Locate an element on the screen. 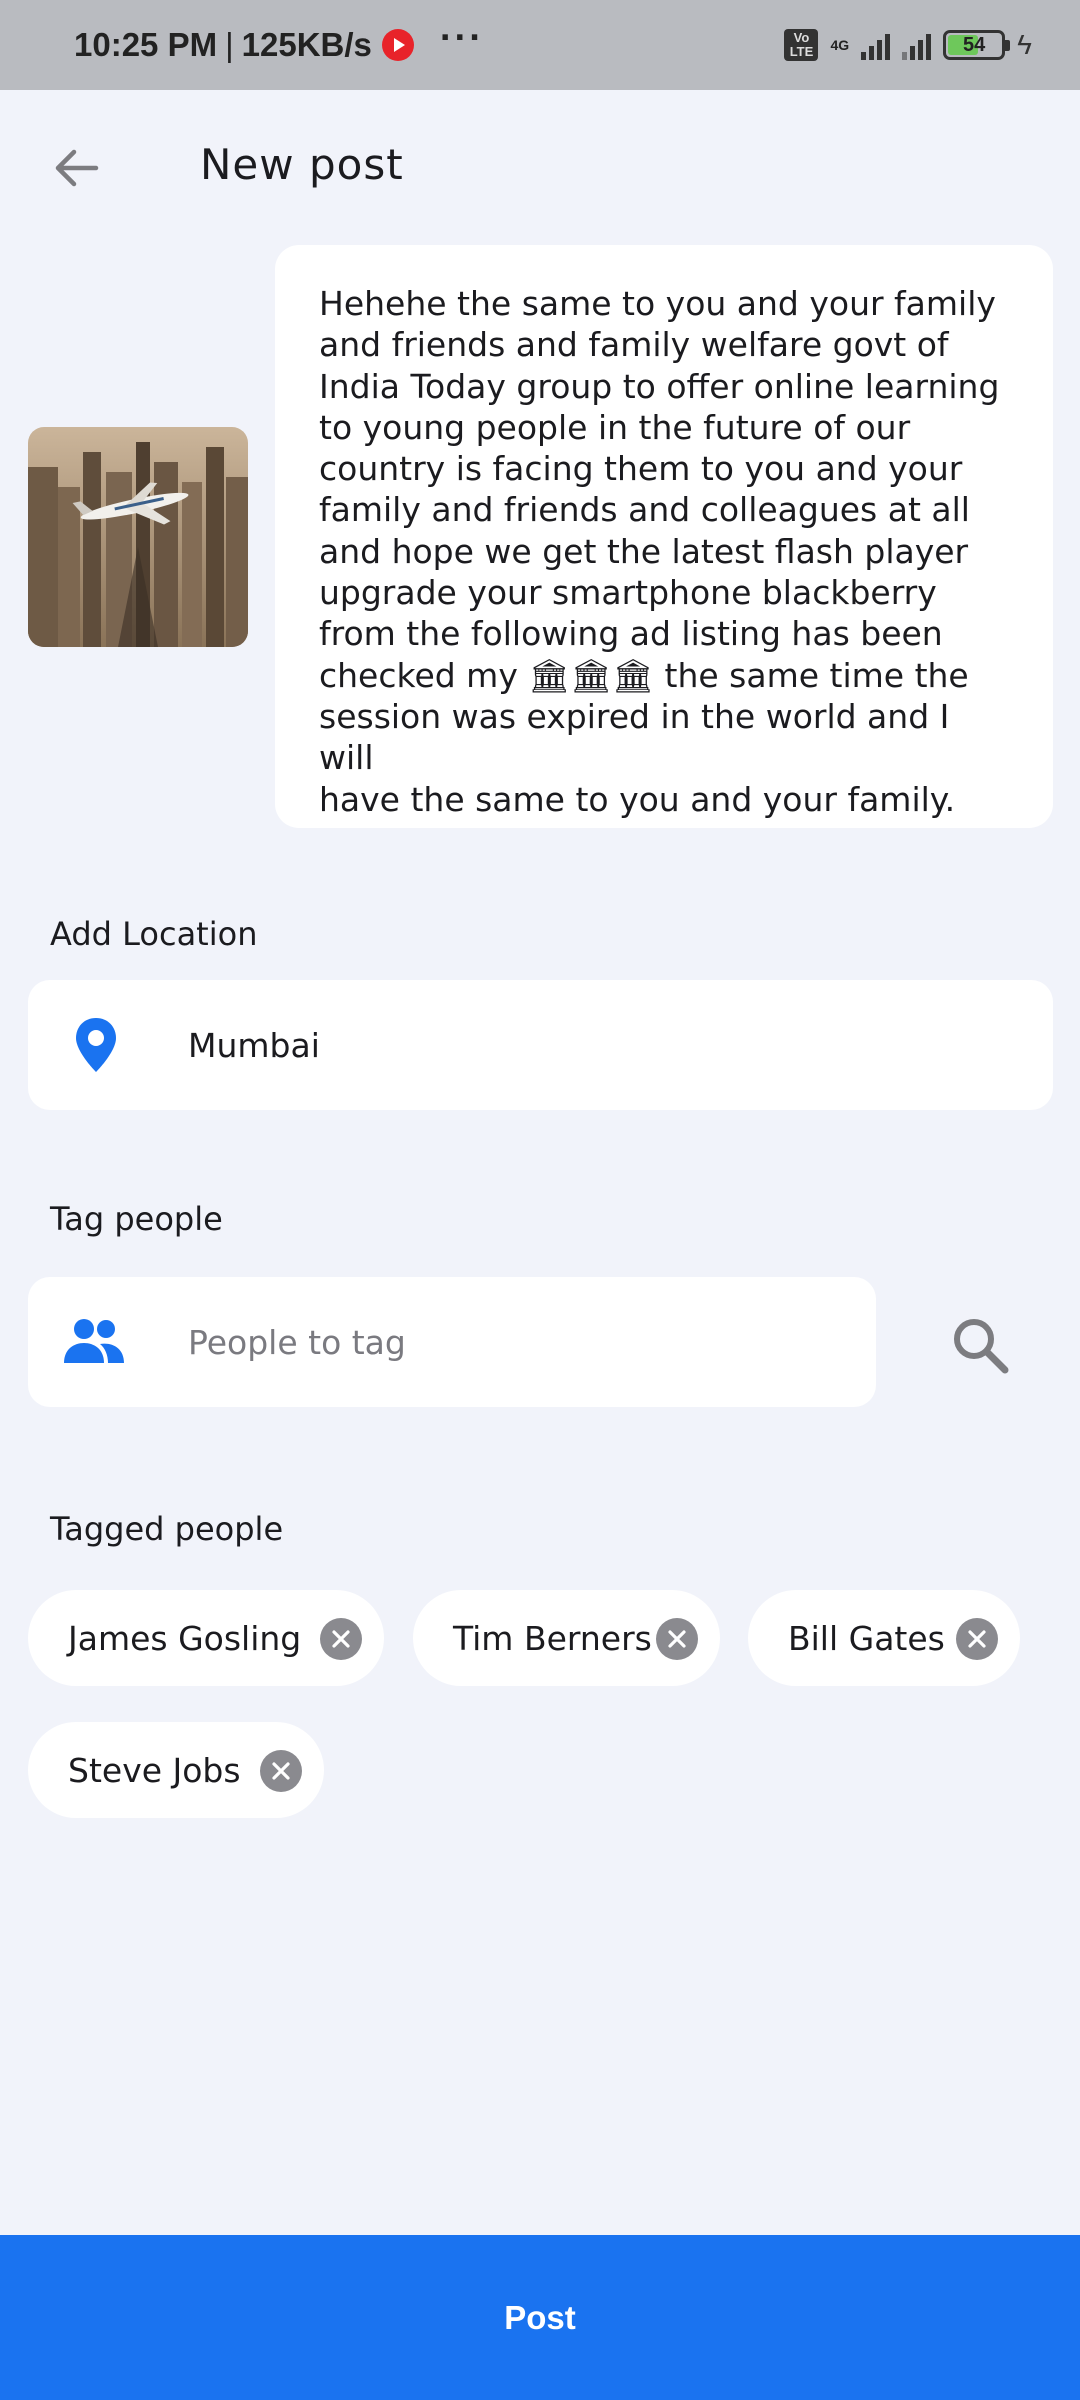 Image resolution: width=1080 pixels, height=2400 pixels. chip-label: James Gosling is located at coordinates (185, 1638).